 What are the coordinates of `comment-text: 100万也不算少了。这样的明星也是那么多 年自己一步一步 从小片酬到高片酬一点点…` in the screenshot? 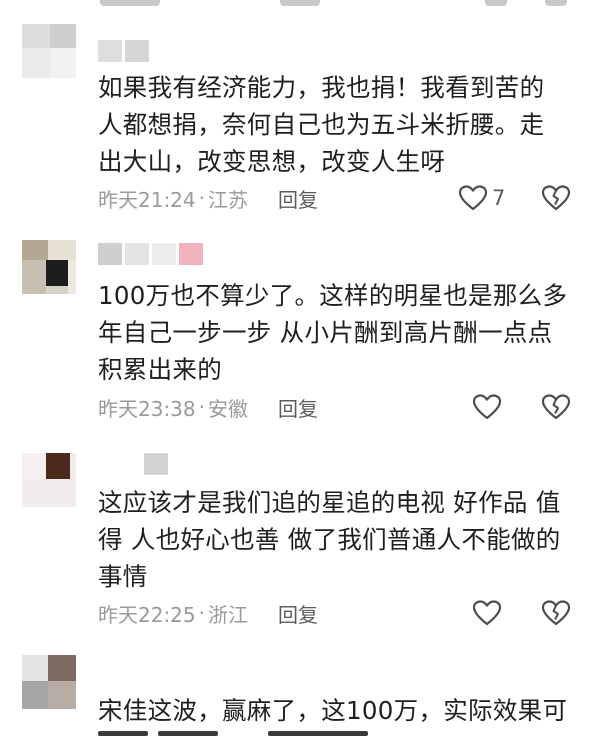 It's located at (333, 332).